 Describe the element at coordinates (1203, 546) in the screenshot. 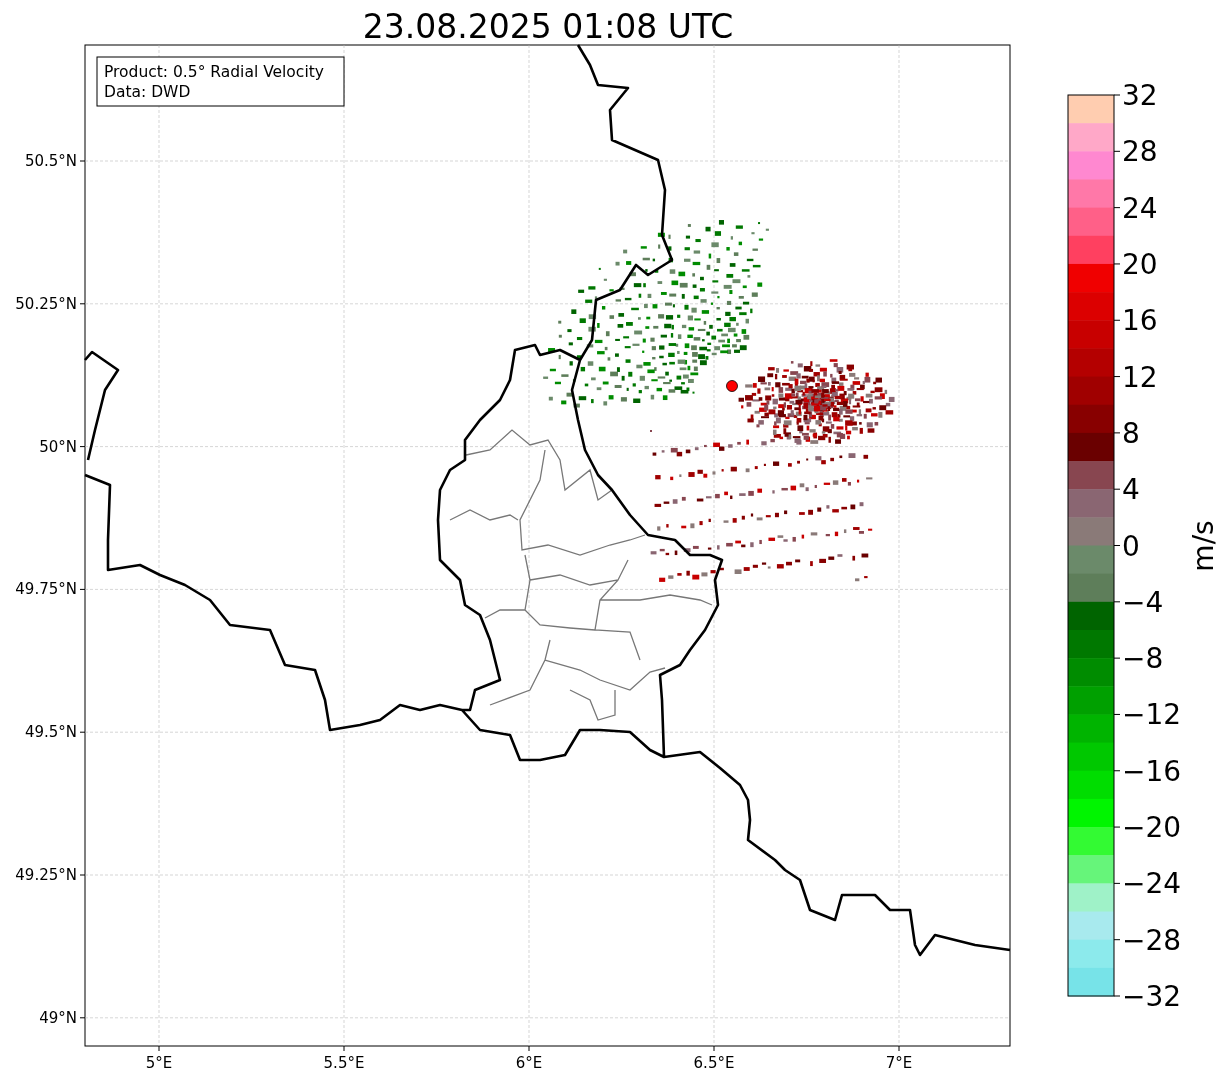

I see `colorbar-axis-label: m/s` at that location.